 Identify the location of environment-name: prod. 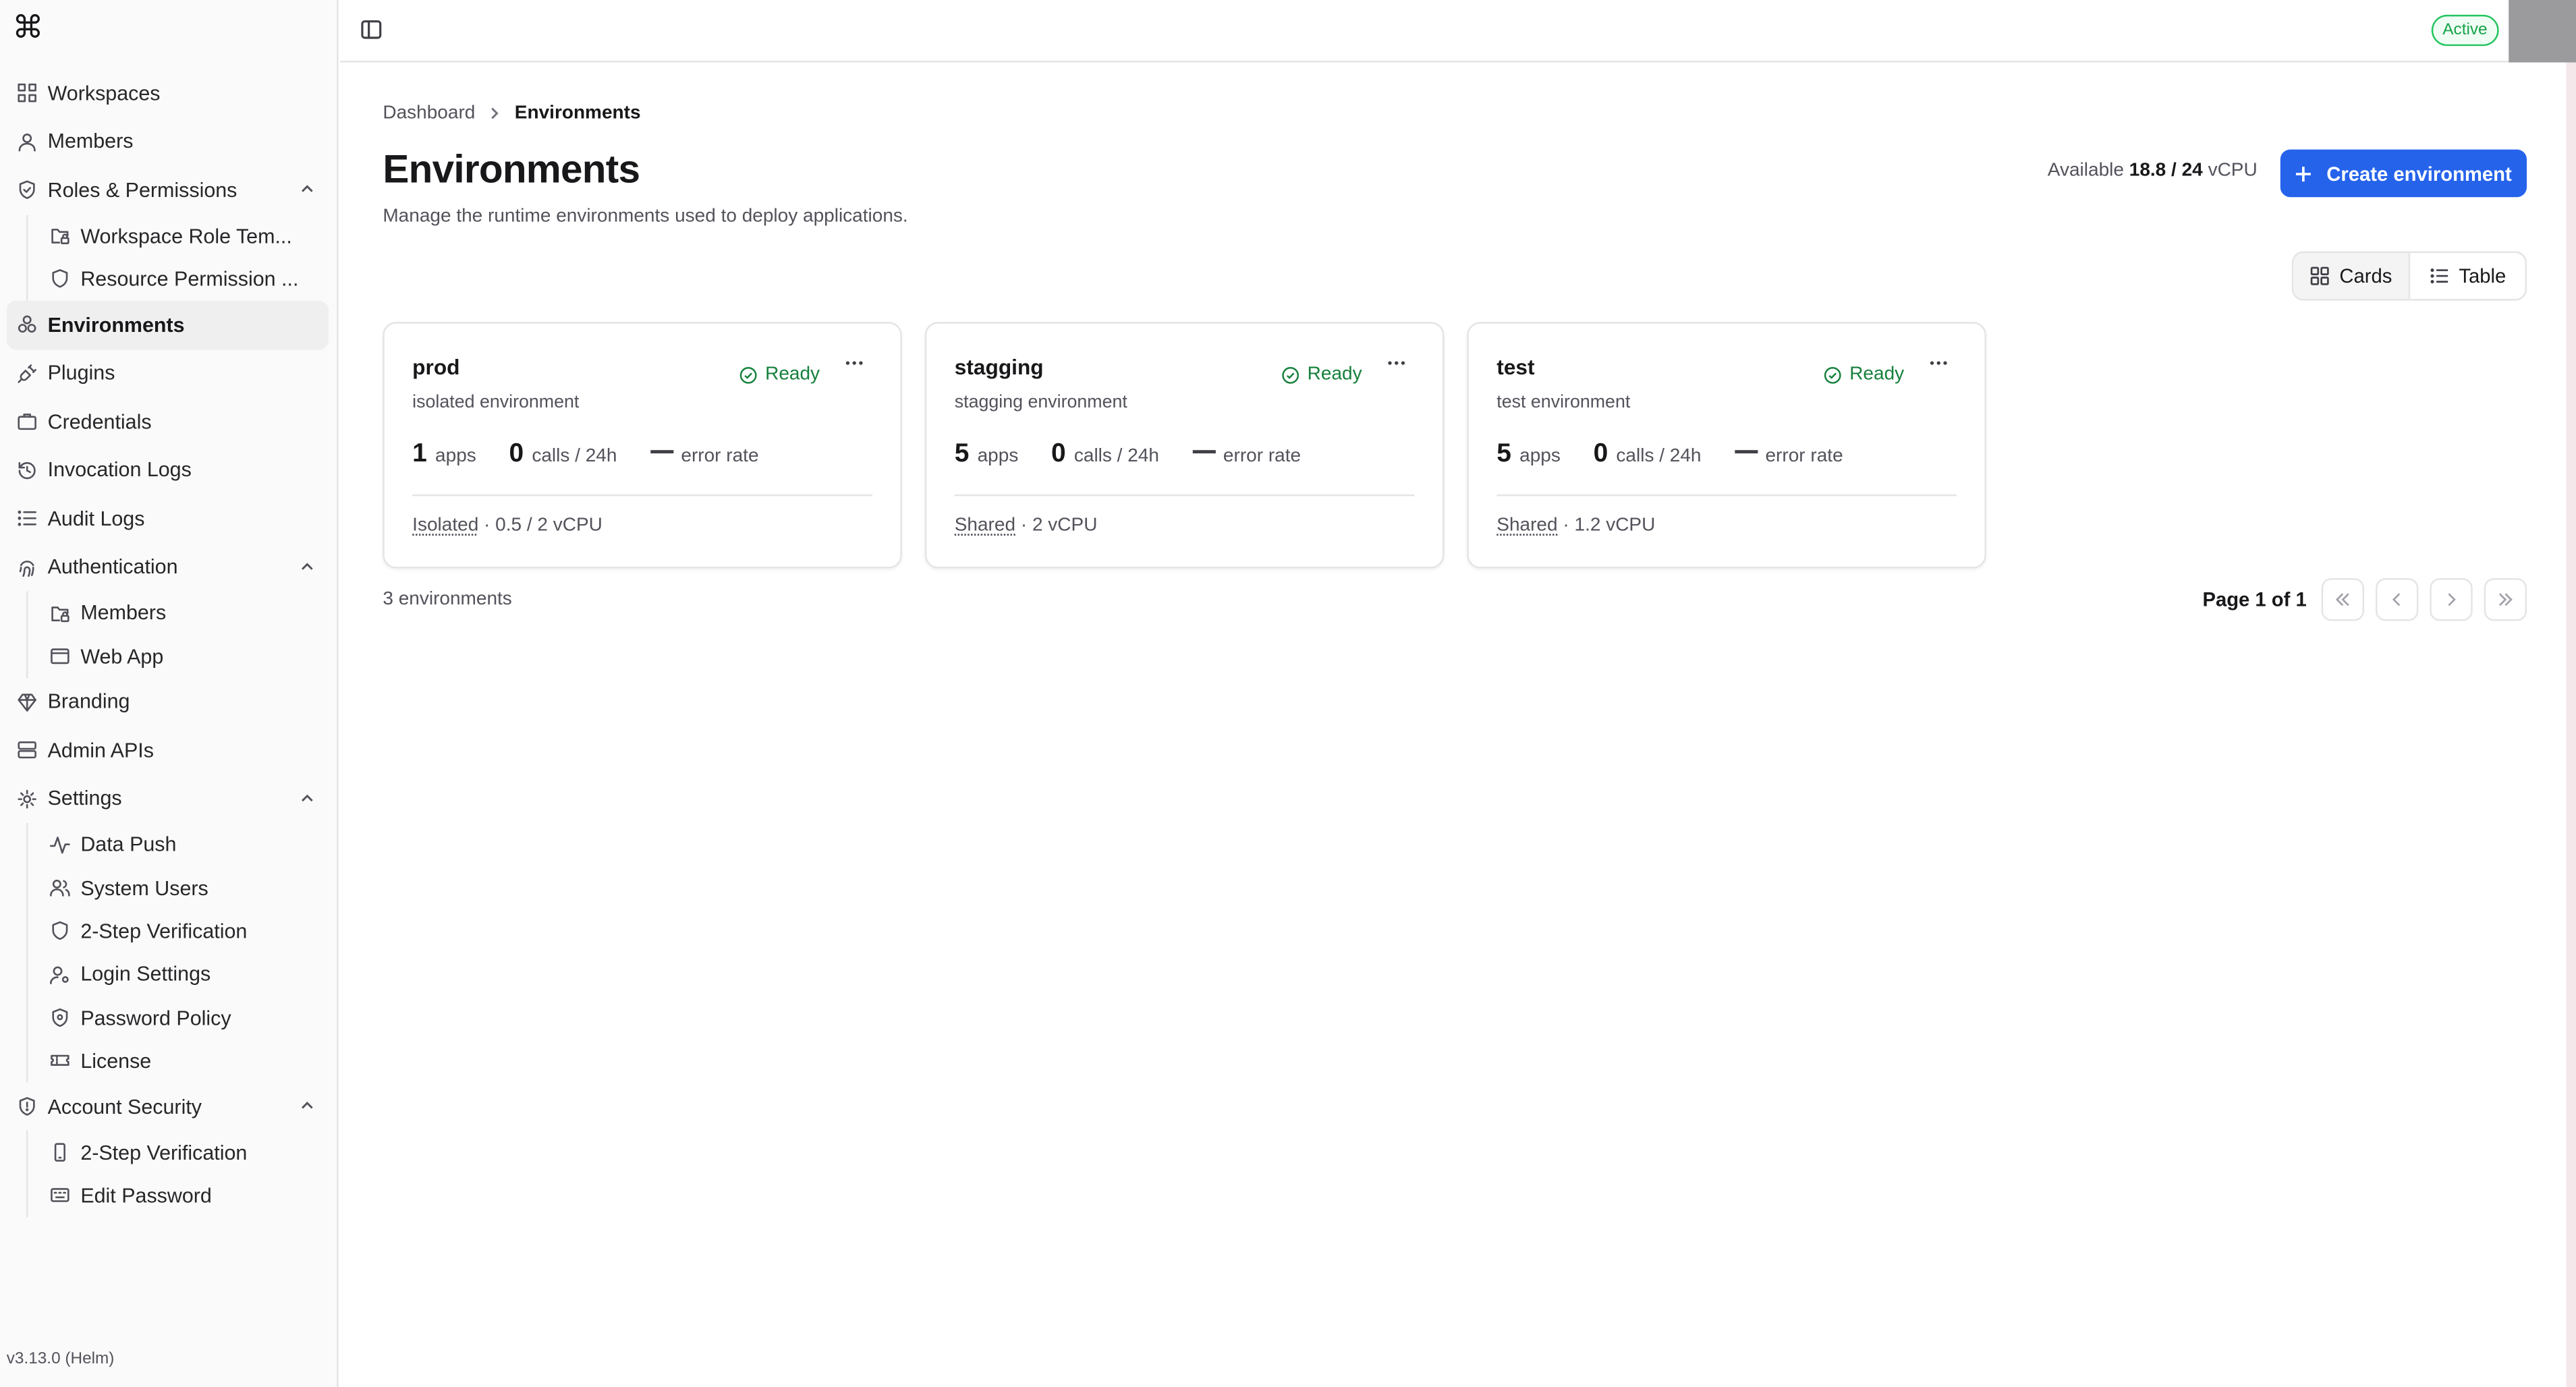
(435, 367).